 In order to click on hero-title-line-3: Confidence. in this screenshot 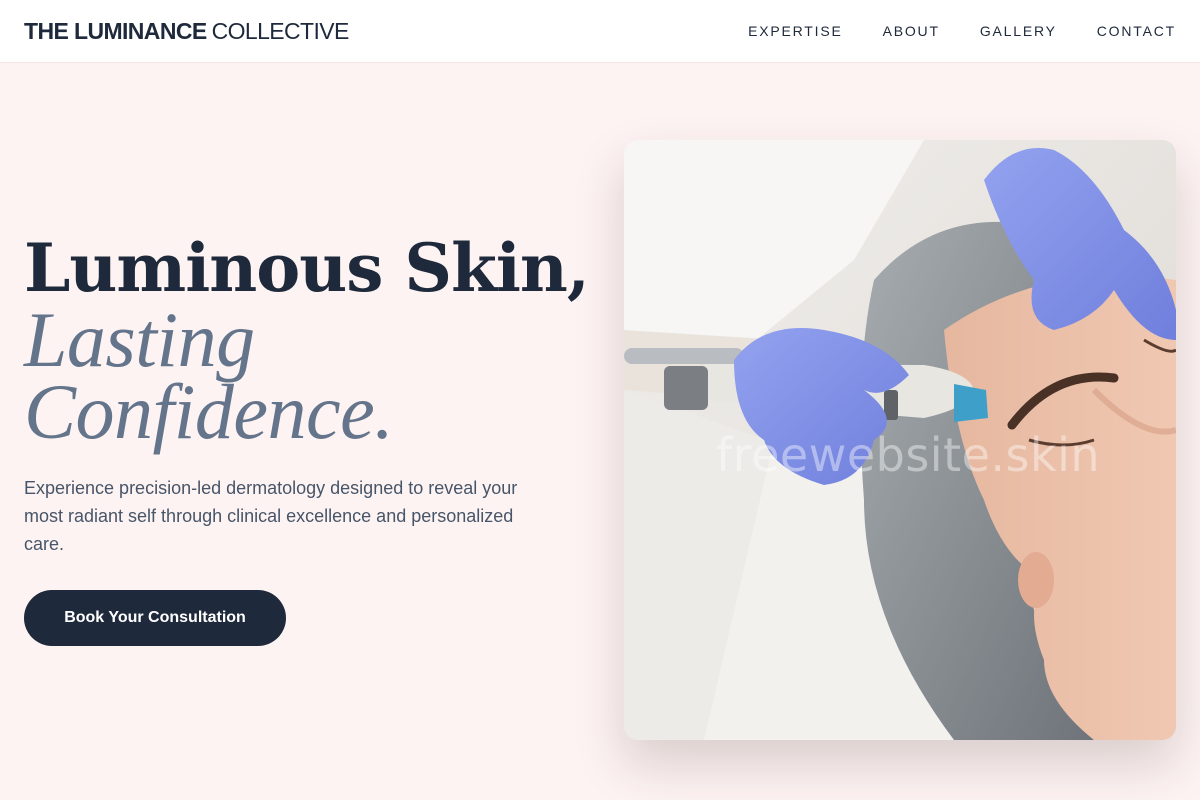, I will do `click(209, 411)`.